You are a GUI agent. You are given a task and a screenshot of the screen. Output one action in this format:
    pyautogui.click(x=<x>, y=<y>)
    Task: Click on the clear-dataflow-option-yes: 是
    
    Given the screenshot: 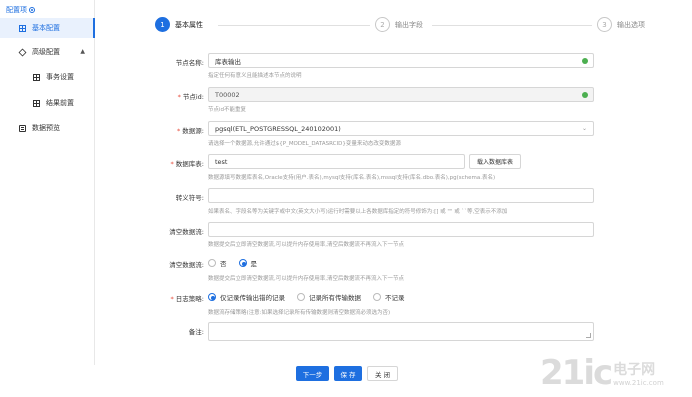 What is the action you would take?
    pyautogui.click(x=248, y=263)
    